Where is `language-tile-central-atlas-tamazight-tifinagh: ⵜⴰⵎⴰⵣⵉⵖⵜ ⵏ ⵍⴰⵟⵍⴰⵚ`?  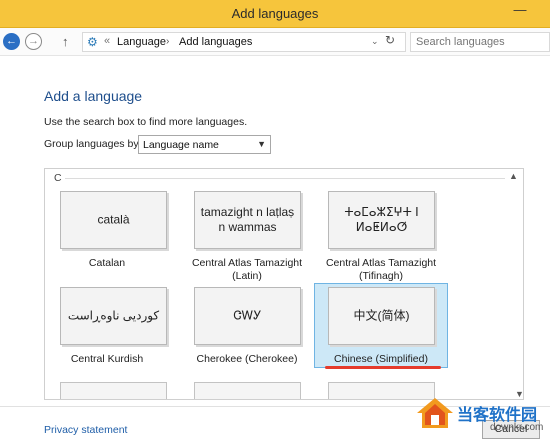 language-tile-central-atlas-tamazight-tifinagh: ⵜⴰⵎⴰⵣⵉⵖⵜ ⵏ ⵍⴰⵟⵍⴰⵚ is located at coordinates (381, 220).